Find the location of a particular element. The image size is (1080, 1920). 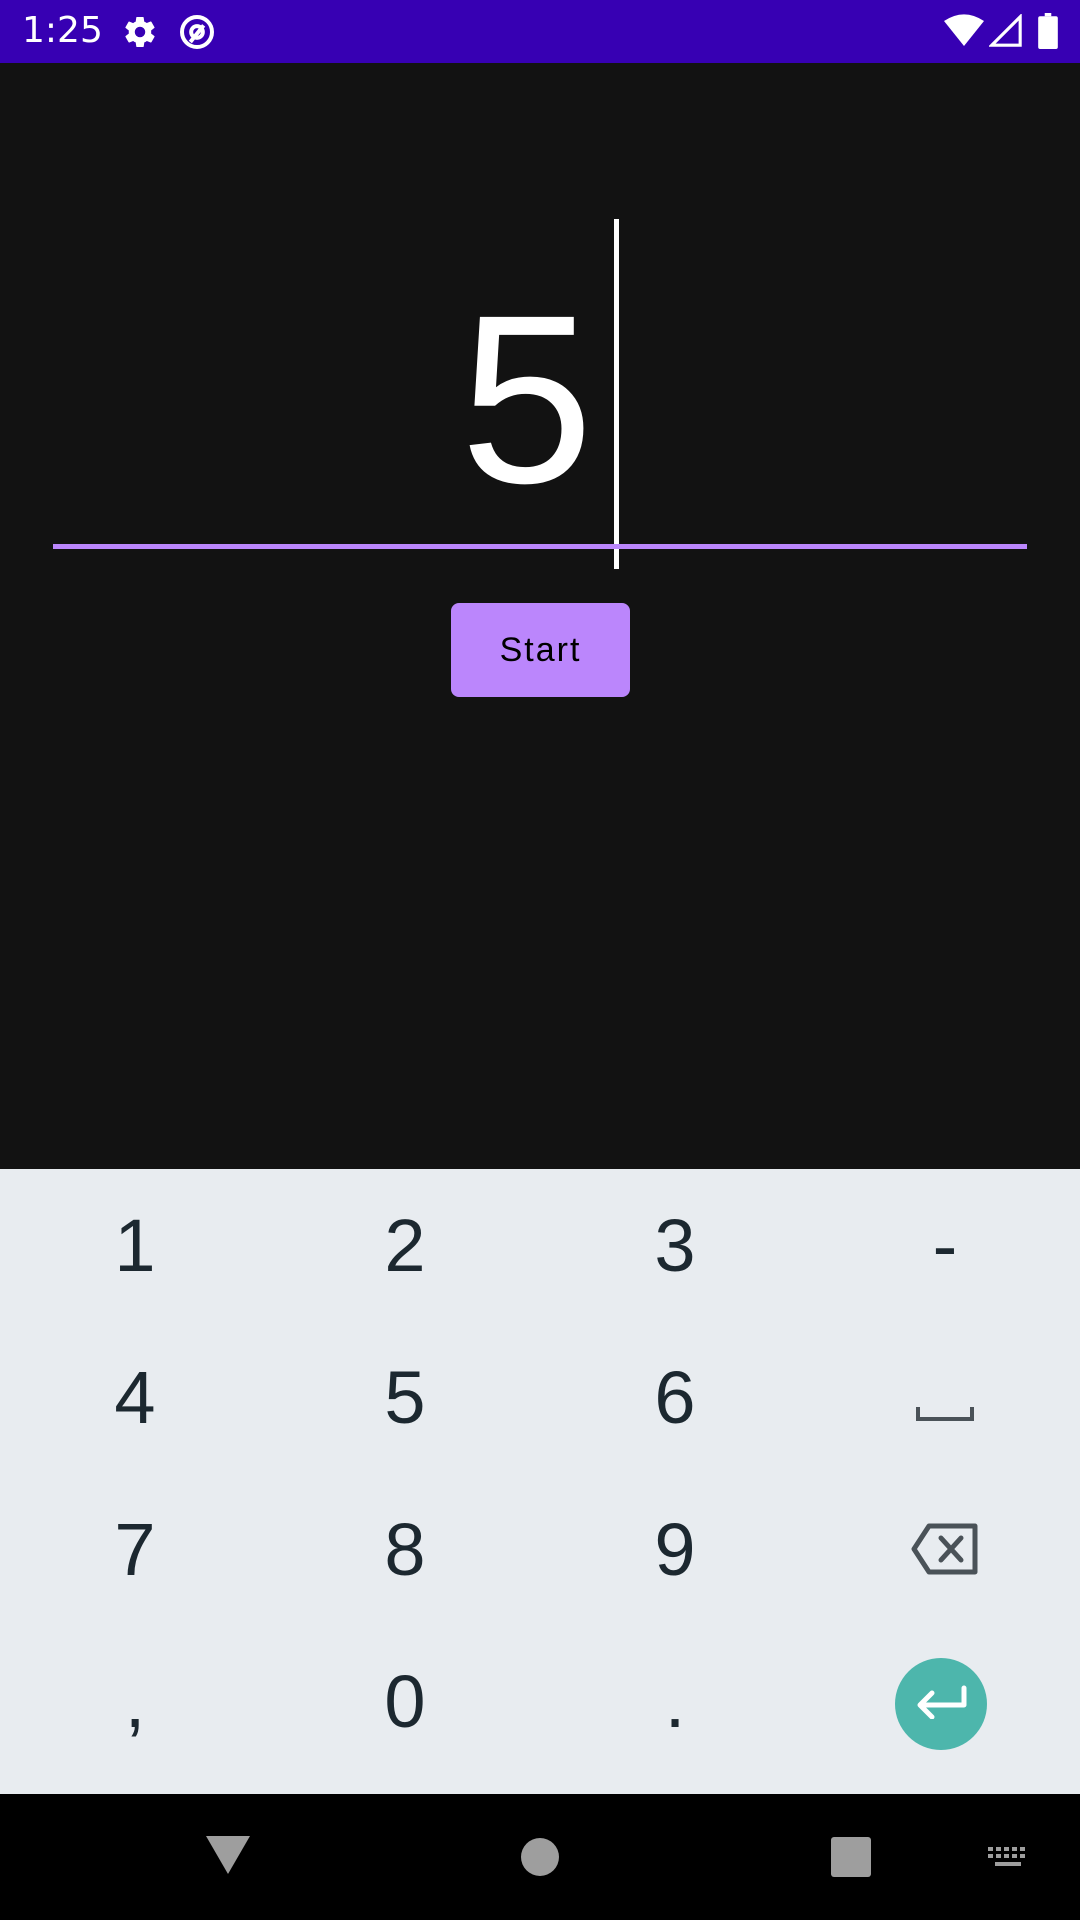

key-backspace is located at coordinates (945, 1549).